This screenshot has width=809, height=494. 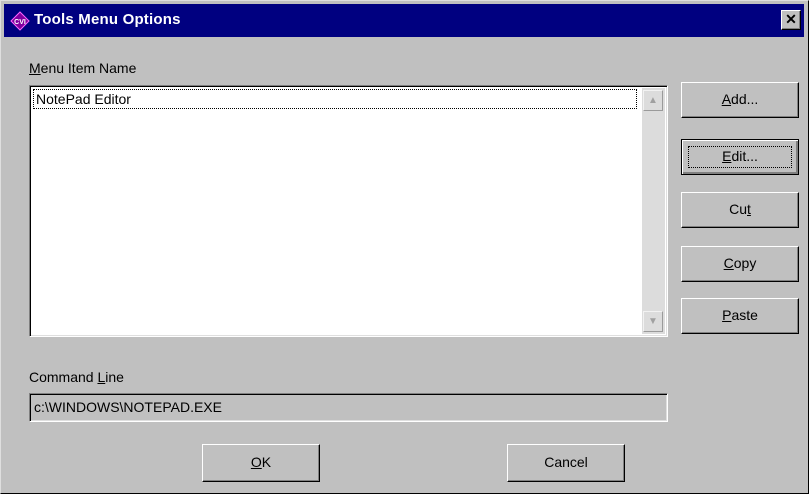 What do you see at coordinates (335, 99) in the screenshot?
I see `list-item: NotePad Editor` at bounding box center [335, 99].